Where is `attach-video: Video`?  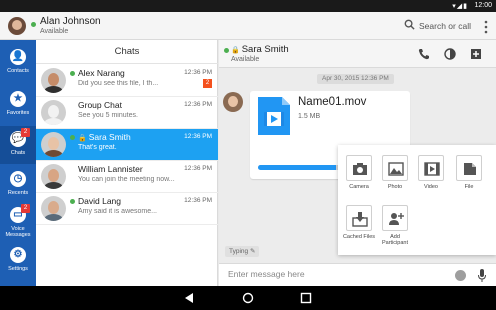
attach-video: Video is located at coordinates (431, 172).